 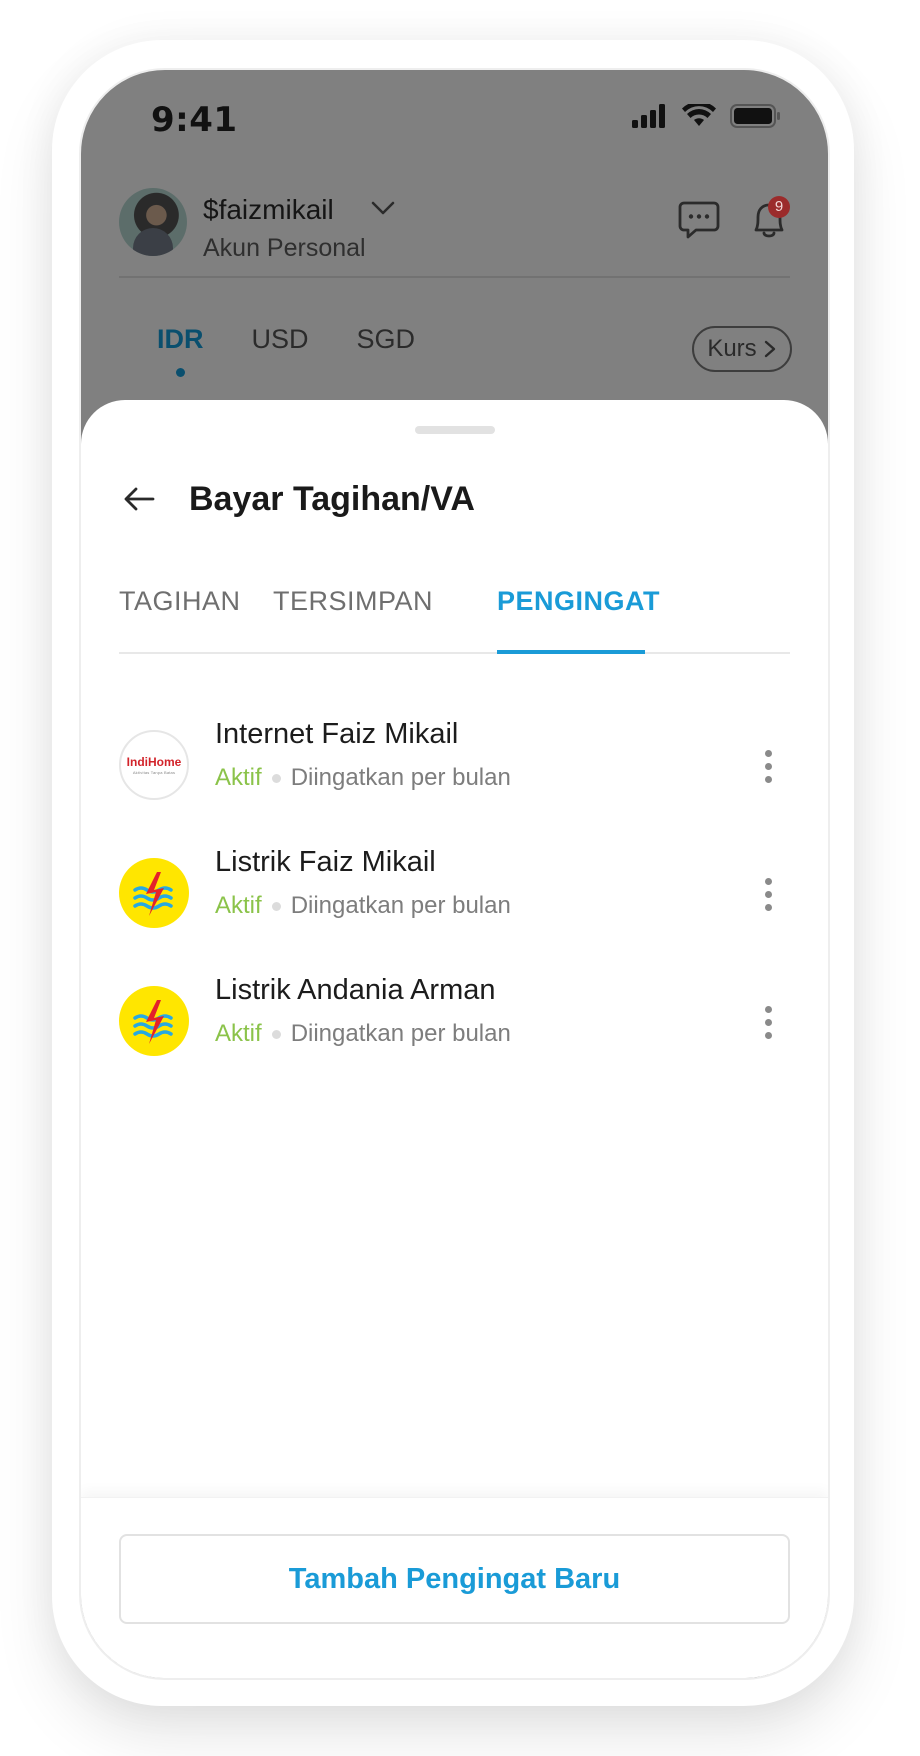 I want to click on avatar, so click(x=153, y=222).